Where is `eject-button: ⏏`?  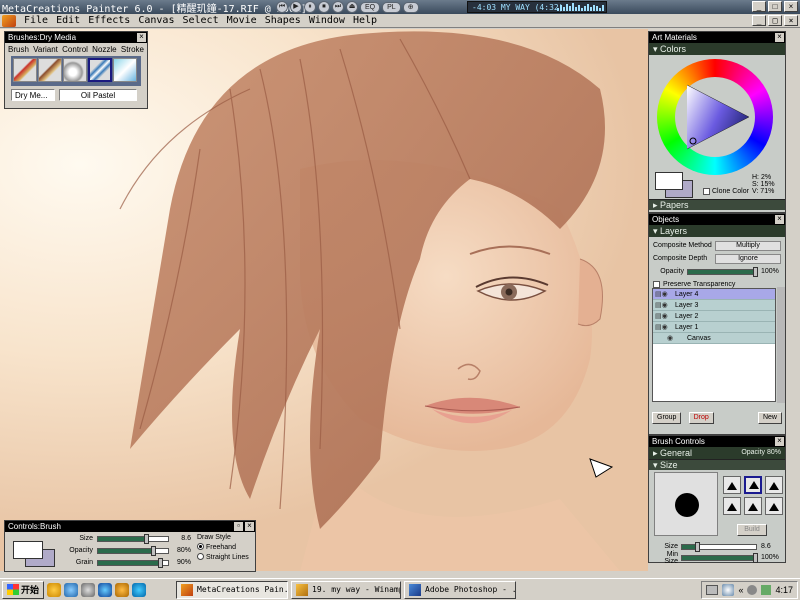
eject-button: ⏏ is located at coordinates (352, 7).